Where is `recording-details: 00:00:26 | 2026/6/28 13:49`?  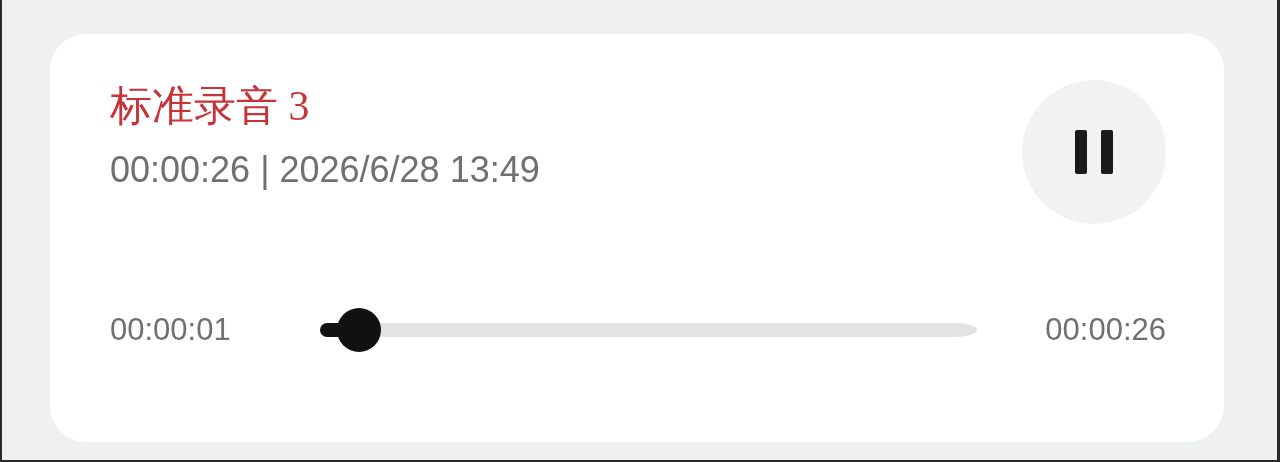
recording-details: 00:00:26 | 2026/6/28 13:49 is located at coordinates (325, 170).